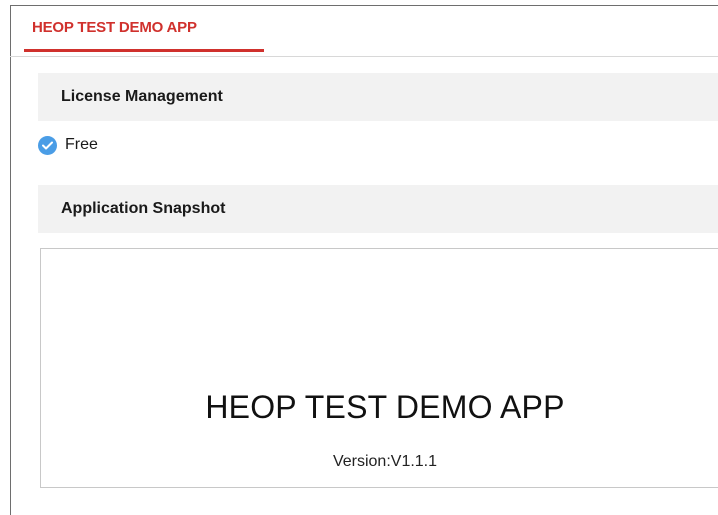 This screenshot has width=718, height=515. Describe the element at coordinates (378, 209) in the screenshot. I see `application-snapshot-header: Application Snapshot` at that location.